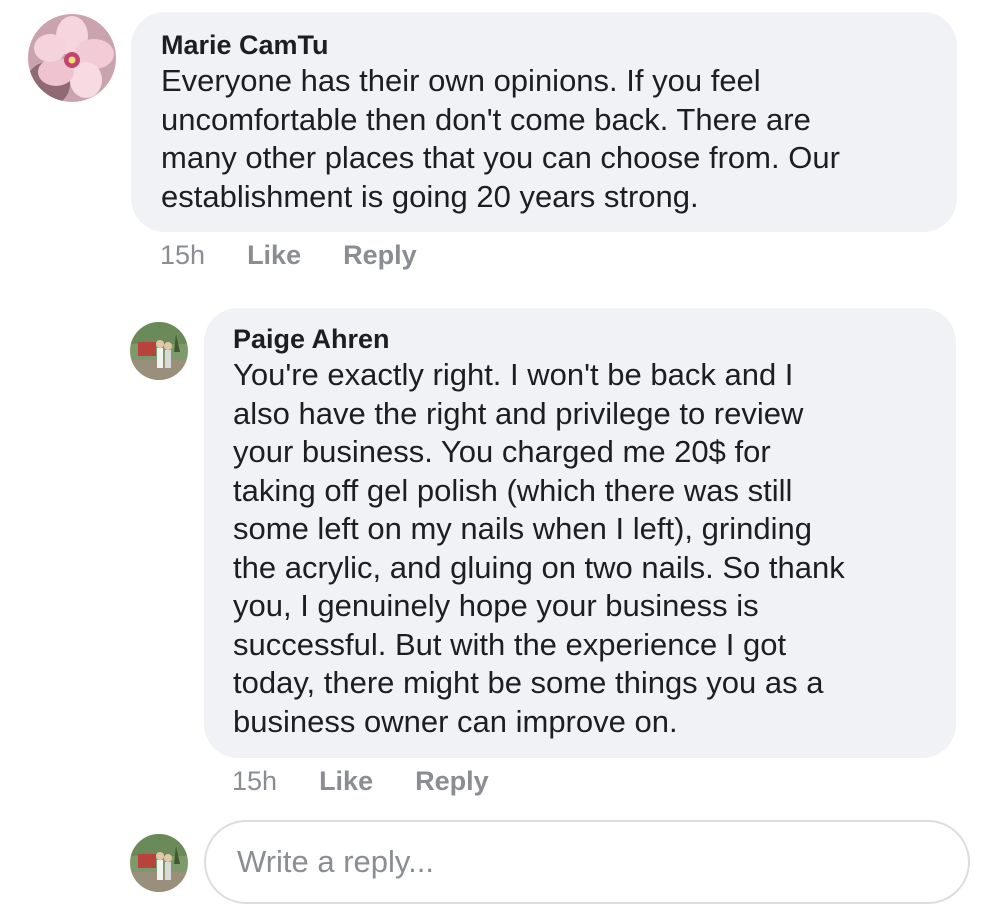 The image size is (1000, 917). I want to click on comment-author: Paige Ahren, so click(594, 339).